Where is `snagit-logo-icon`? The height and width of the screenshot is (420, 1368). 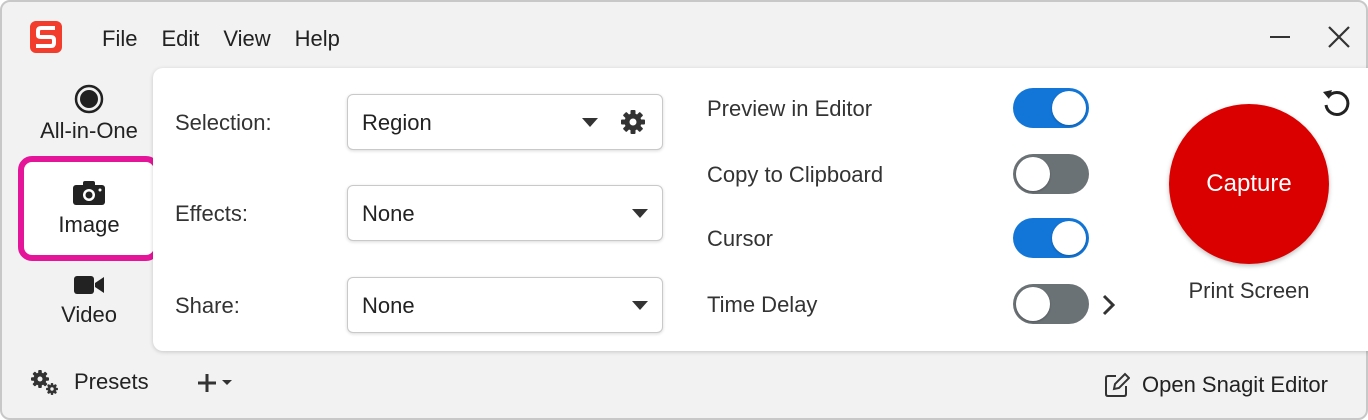
snagit-logo-icon is located at coordinates (46, 37).